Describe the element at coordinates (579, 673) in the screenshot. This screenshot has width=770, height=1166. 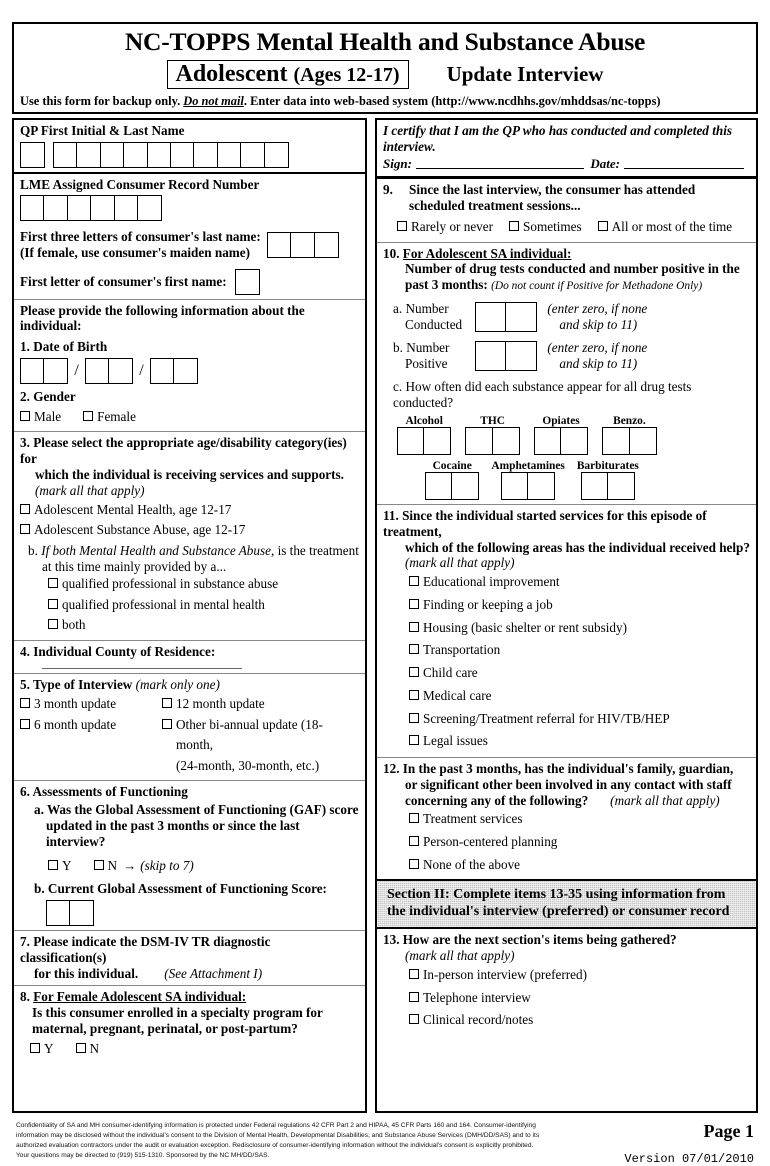
I see `q11-option: Child care` at that location.